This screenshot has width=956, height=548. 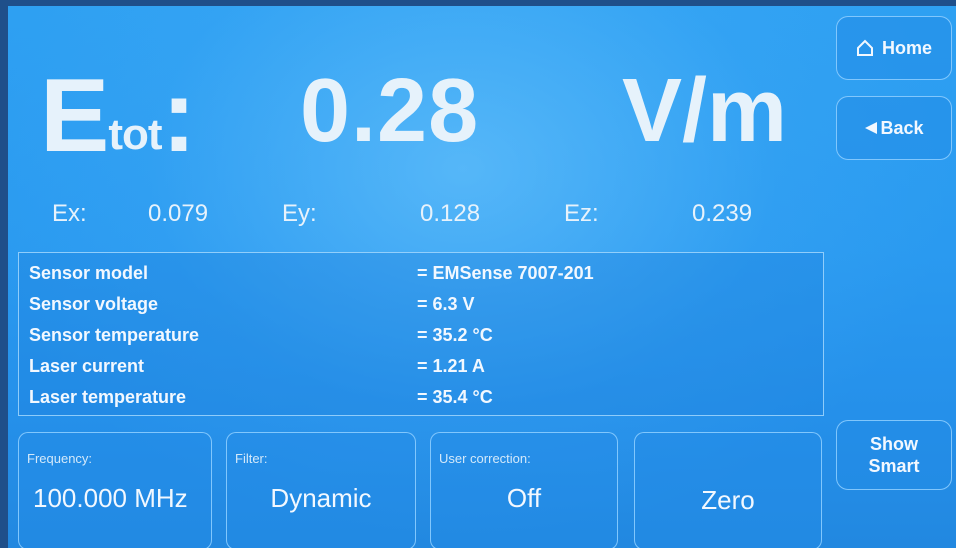 What do you see at coordinates (69, 213) in the screenshot?
I see `ex-label: Ex:` at bounding box center [69, 213].